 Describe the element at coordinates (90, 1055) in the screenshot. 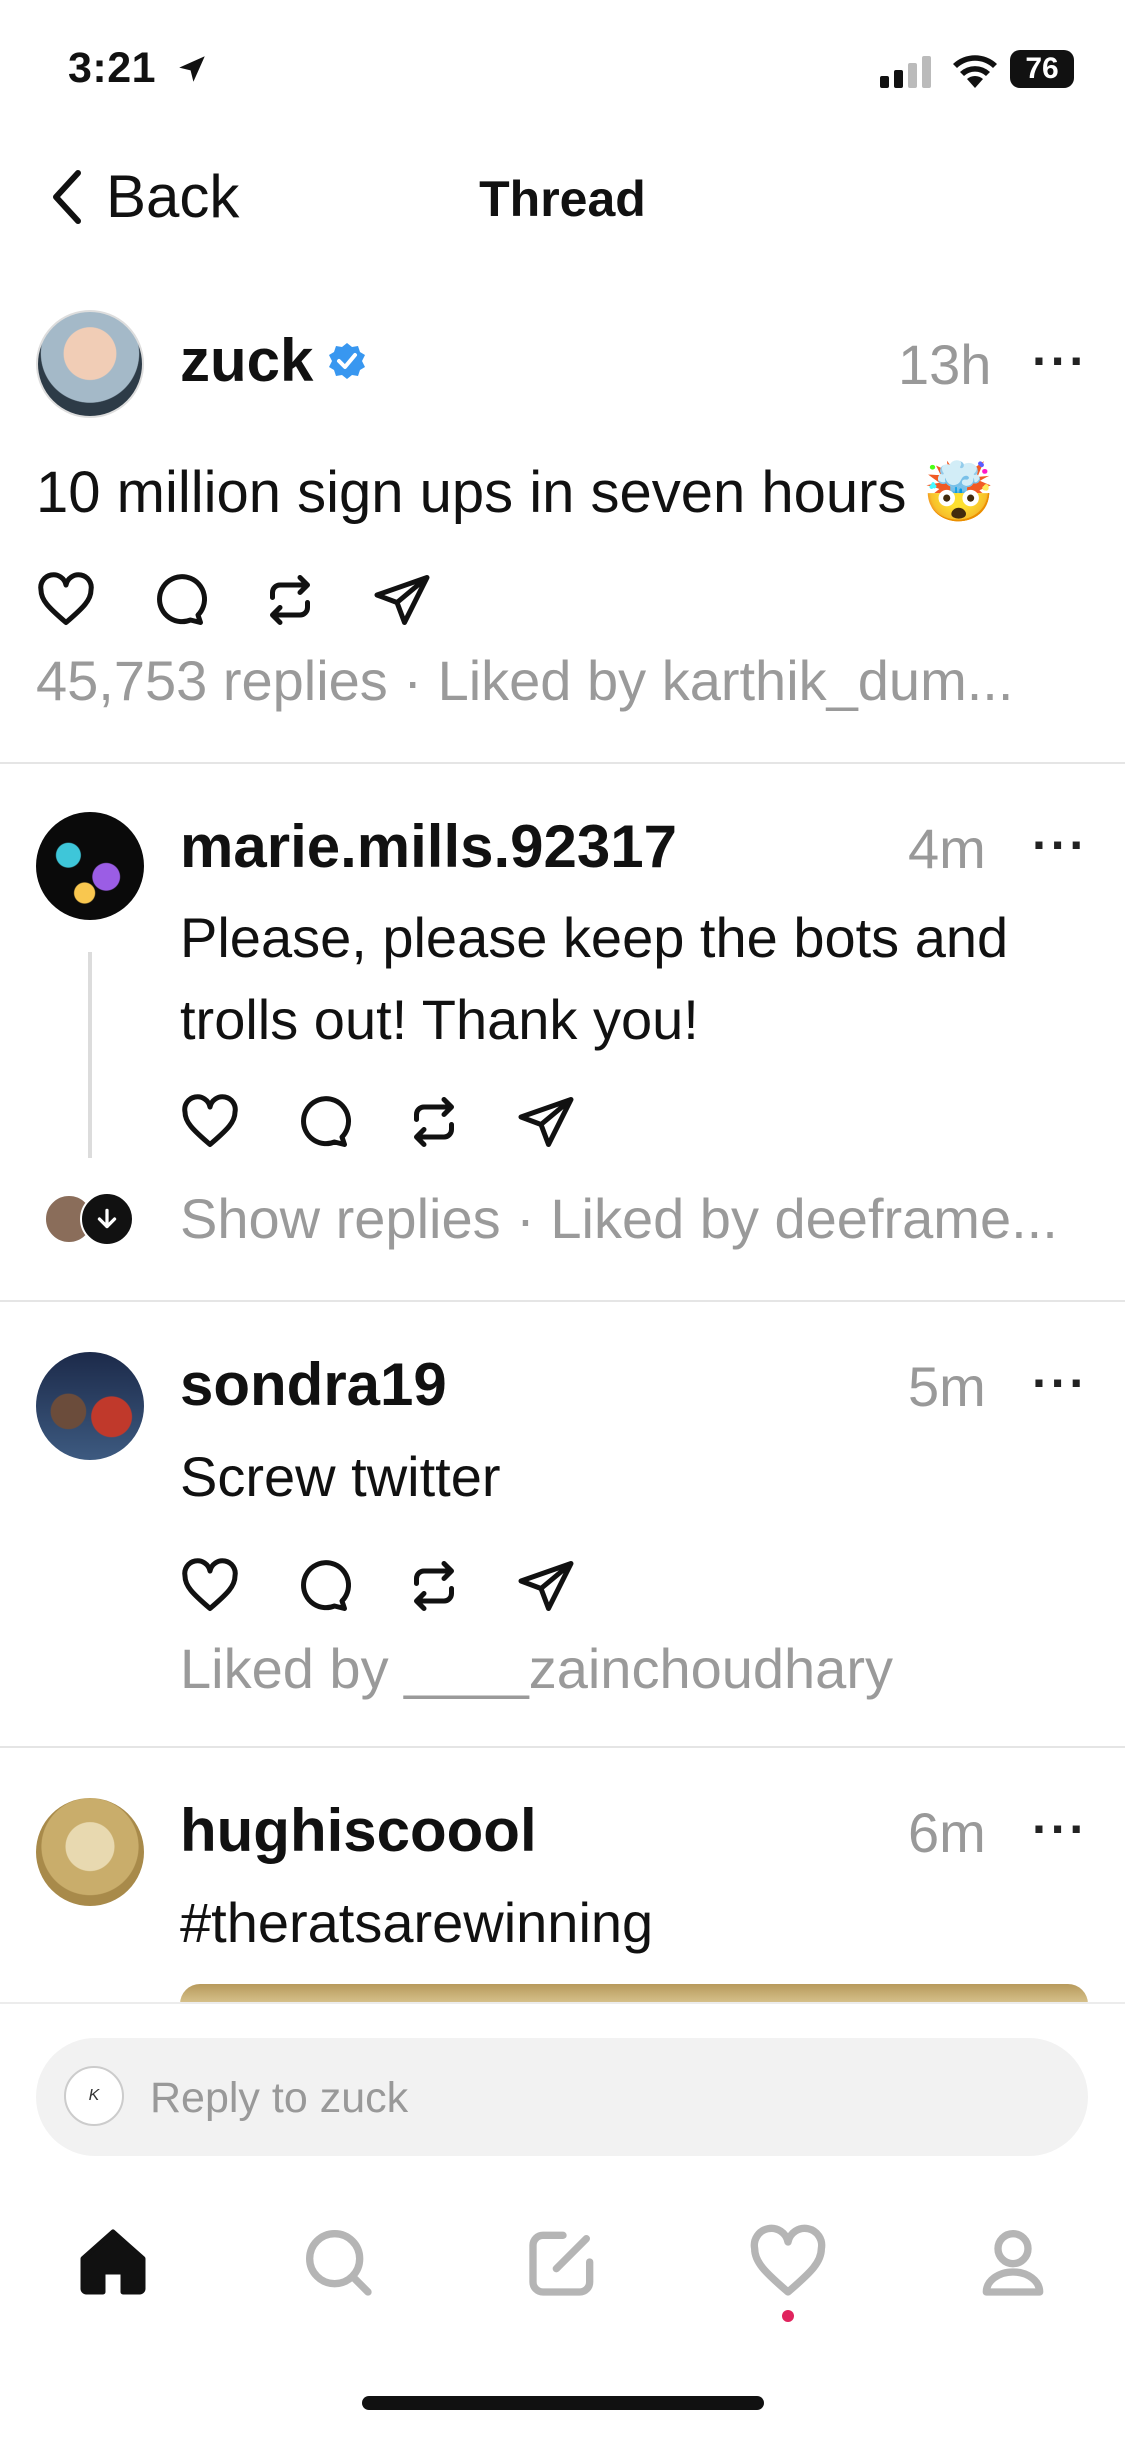

I see `thread-line` at that location.